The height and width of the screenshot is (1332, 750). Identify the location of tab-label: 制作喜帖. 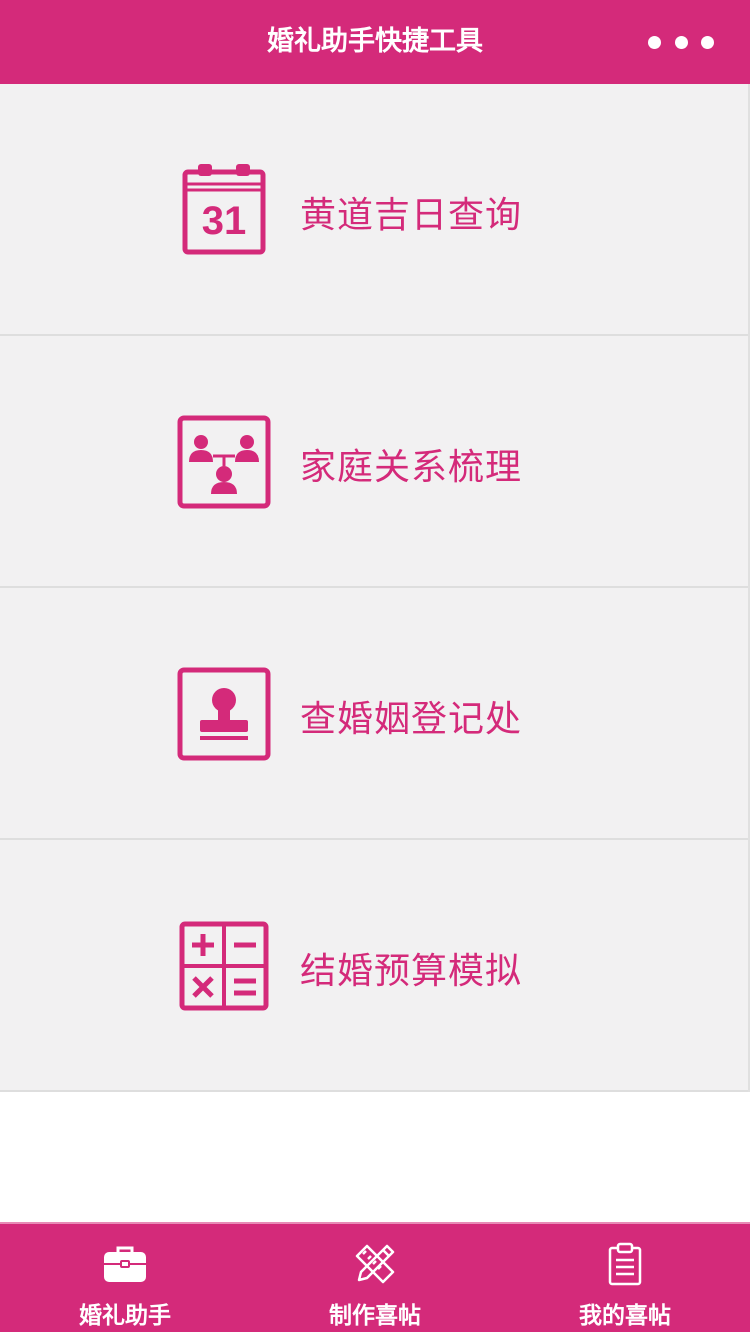
(375, 1316).